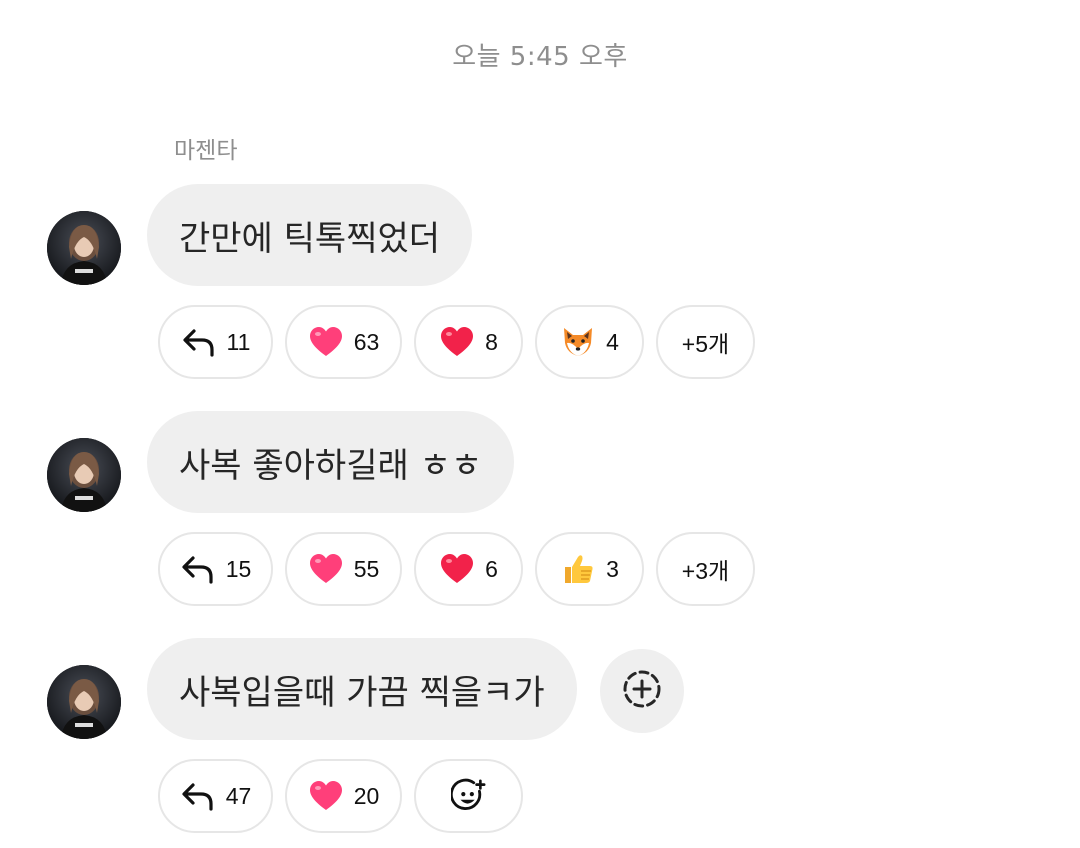  Describe the element at coordinates (331, 465) in the screenshot. I see `message-text: 사복 좋아하길래 ㅎㅎ` at that location.